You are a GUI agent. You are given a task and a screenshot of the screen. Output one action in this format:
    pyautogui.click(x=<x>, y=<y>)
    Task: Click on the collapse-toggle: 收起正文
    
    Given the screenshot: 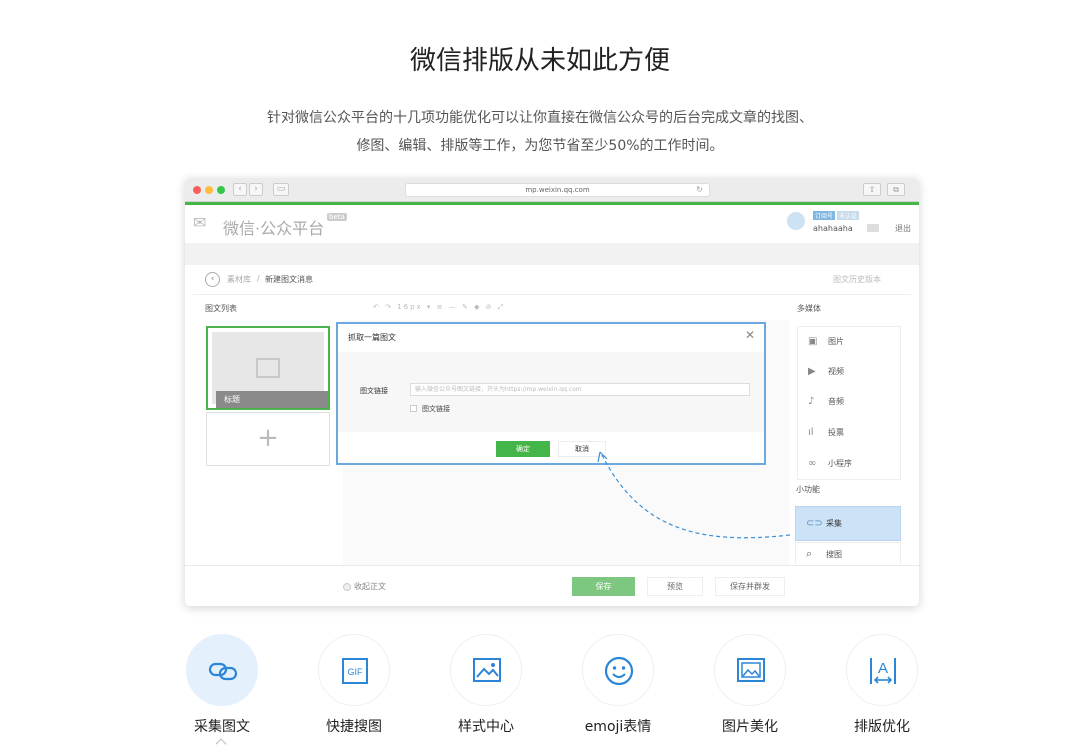 What is the action you would take?
    pyautogui.click(x=364, y=586)
    